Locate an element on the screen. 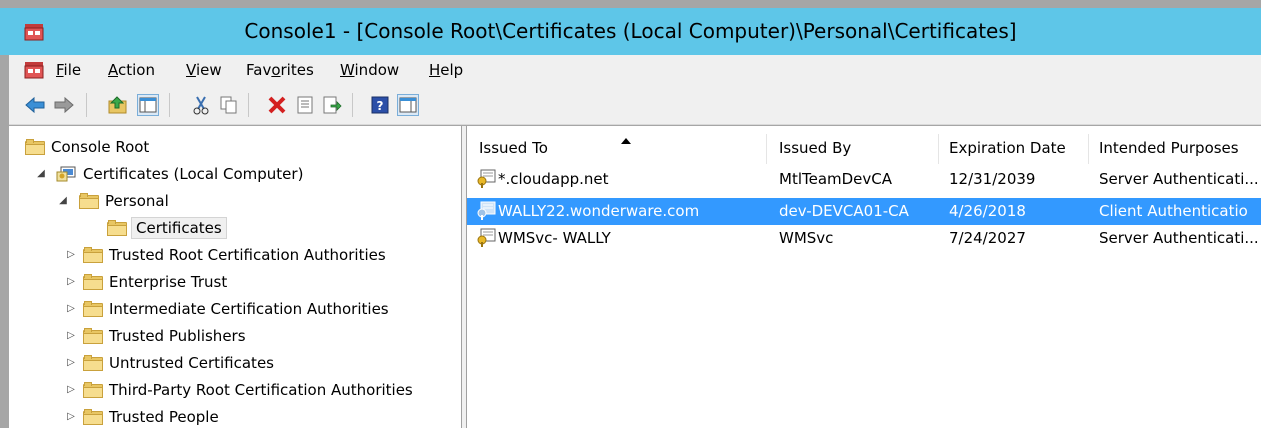 Image resolution: width=1261 pixels, height=428 pixels. cell-issued-by: dev-DEVCA01-CA is located at coordinates (844, 211).